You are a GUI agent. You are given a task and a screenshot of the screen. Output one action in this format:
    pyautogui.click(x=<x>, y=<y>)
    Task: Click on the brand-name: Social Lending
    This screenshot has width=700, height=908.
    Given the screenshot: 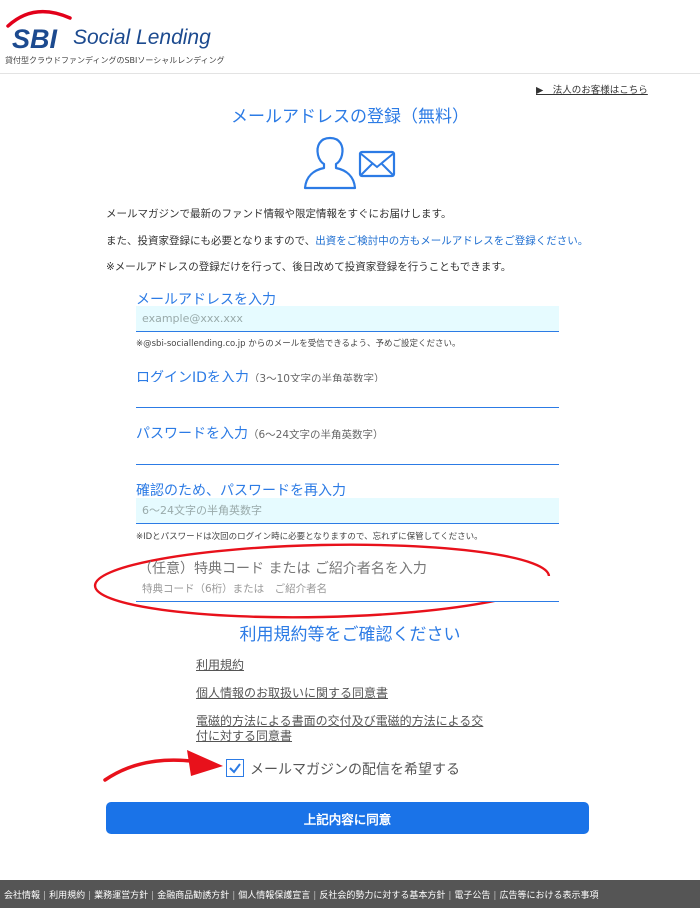 What is the action you would take?
    pyautogui.click(x=142, y=37)
    